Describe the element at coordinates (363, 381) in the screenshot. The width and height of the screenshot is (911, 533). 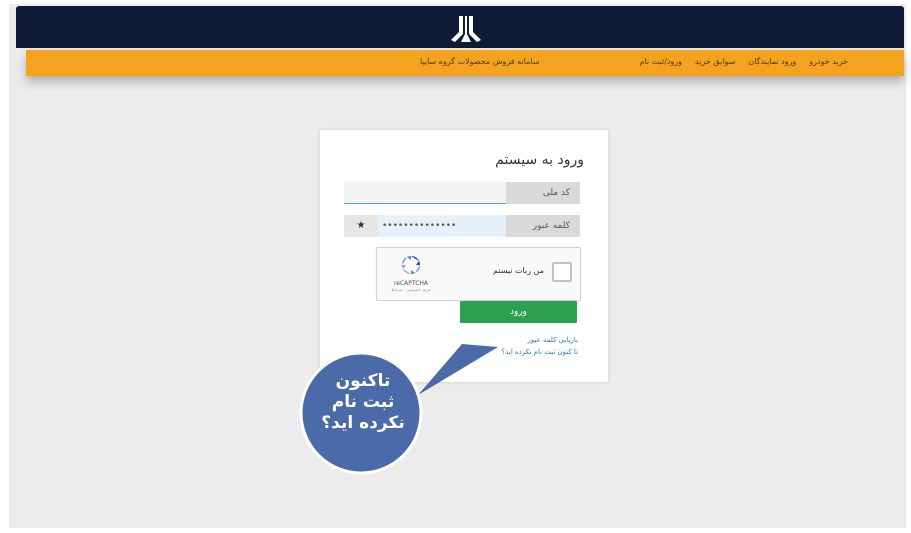
I see `callout-line-1: تاکنون` at that location.